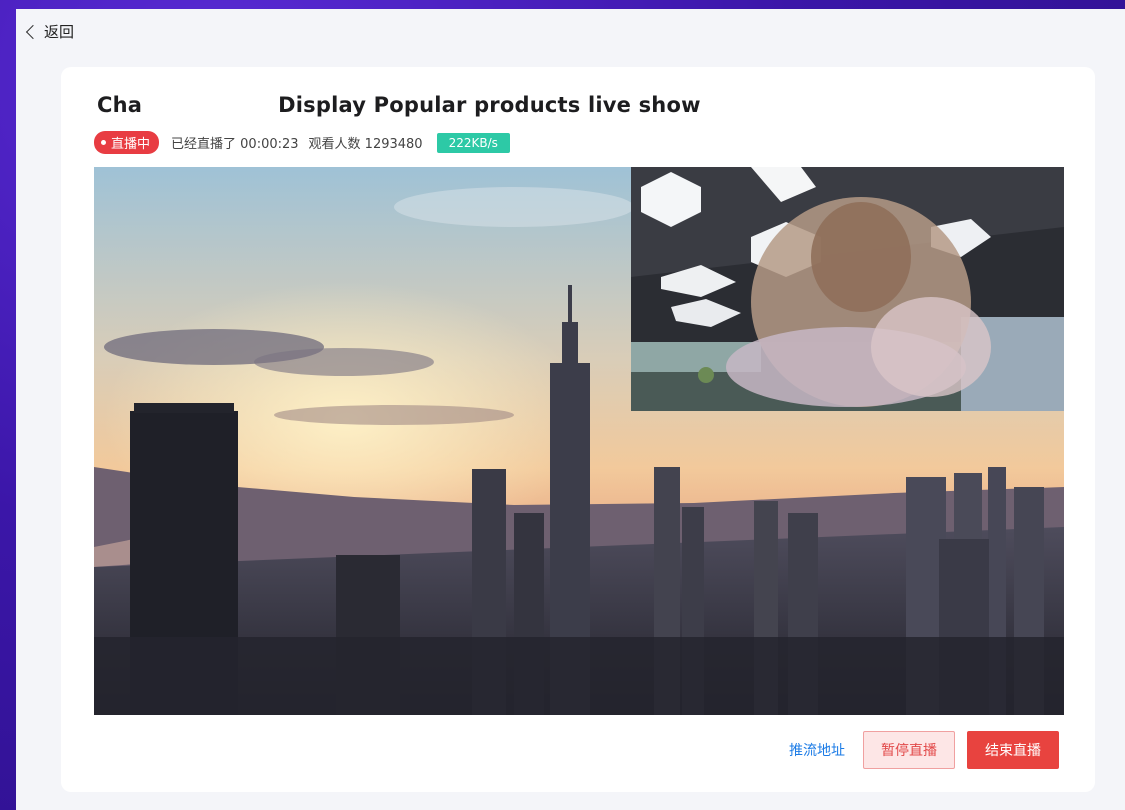 This screenshot has width=1125, height=810. I want to click on live-dot-icon, so click(103, 142).